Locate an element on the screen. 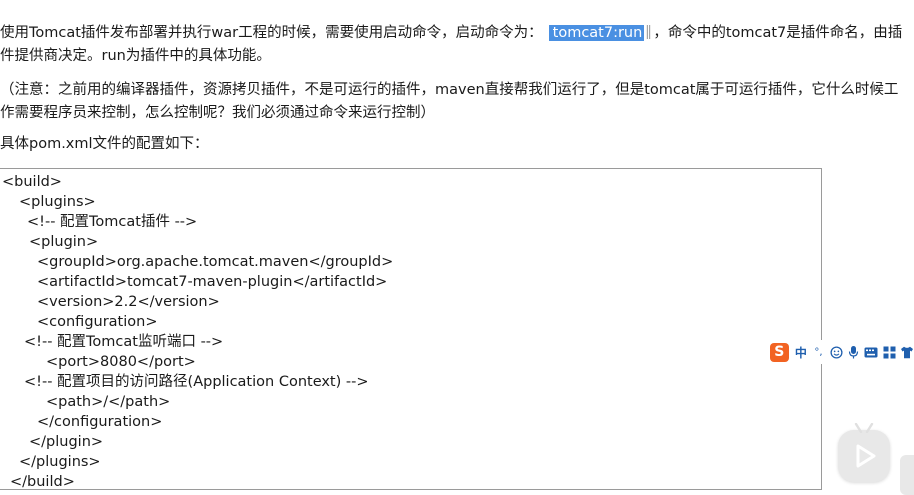 This screenshot has height=495, width=914. code-line: <configuration> is located at coordinates (97, 322).